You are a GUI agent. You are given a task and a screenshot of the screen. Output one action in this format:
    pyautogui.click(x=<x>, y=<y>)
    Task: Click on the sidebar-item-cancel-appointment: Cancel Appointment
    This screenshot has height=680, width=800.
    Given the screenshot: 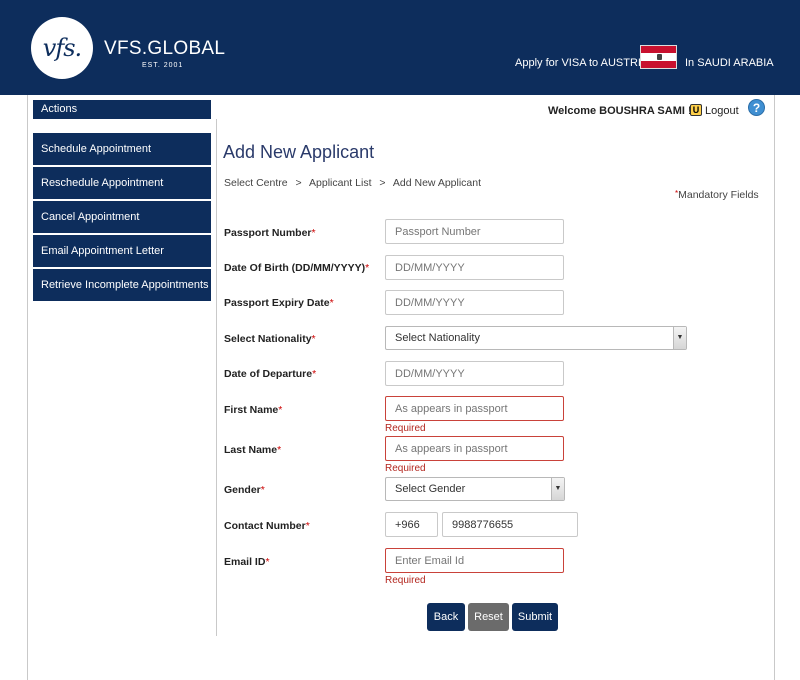 What is the action you would take?
    pyautogui.click(x=122, y=217)
    